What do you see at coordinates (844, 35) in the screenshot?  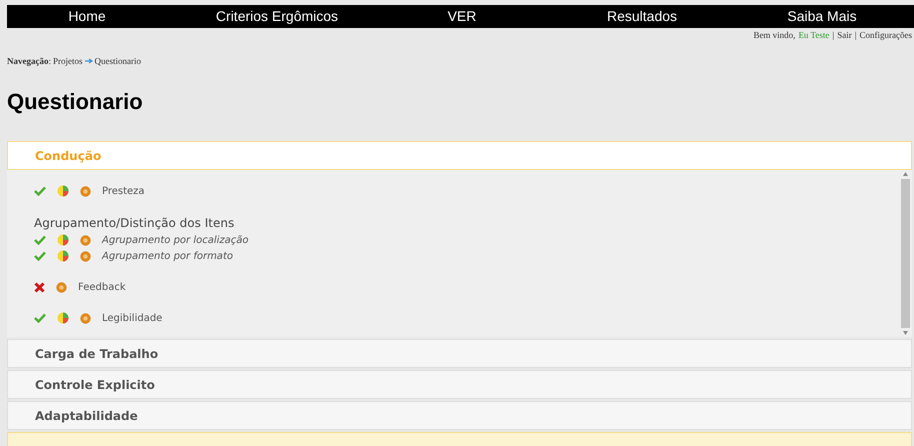 I see `logout-link: Sair` at bounding box center [844, 35].